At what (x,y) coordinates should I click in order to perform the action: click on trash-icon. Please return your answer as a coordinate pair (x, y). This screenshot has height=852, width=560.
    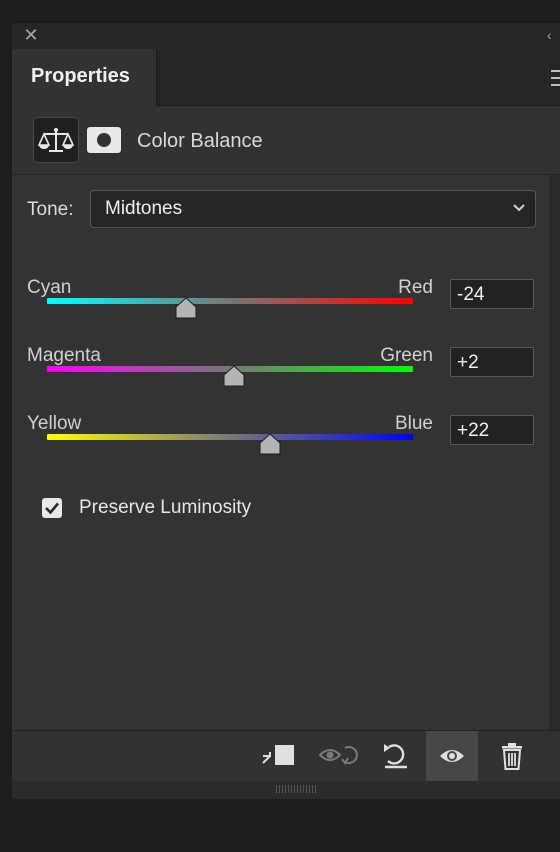
    Looking at the image, I should click on (512, 756).